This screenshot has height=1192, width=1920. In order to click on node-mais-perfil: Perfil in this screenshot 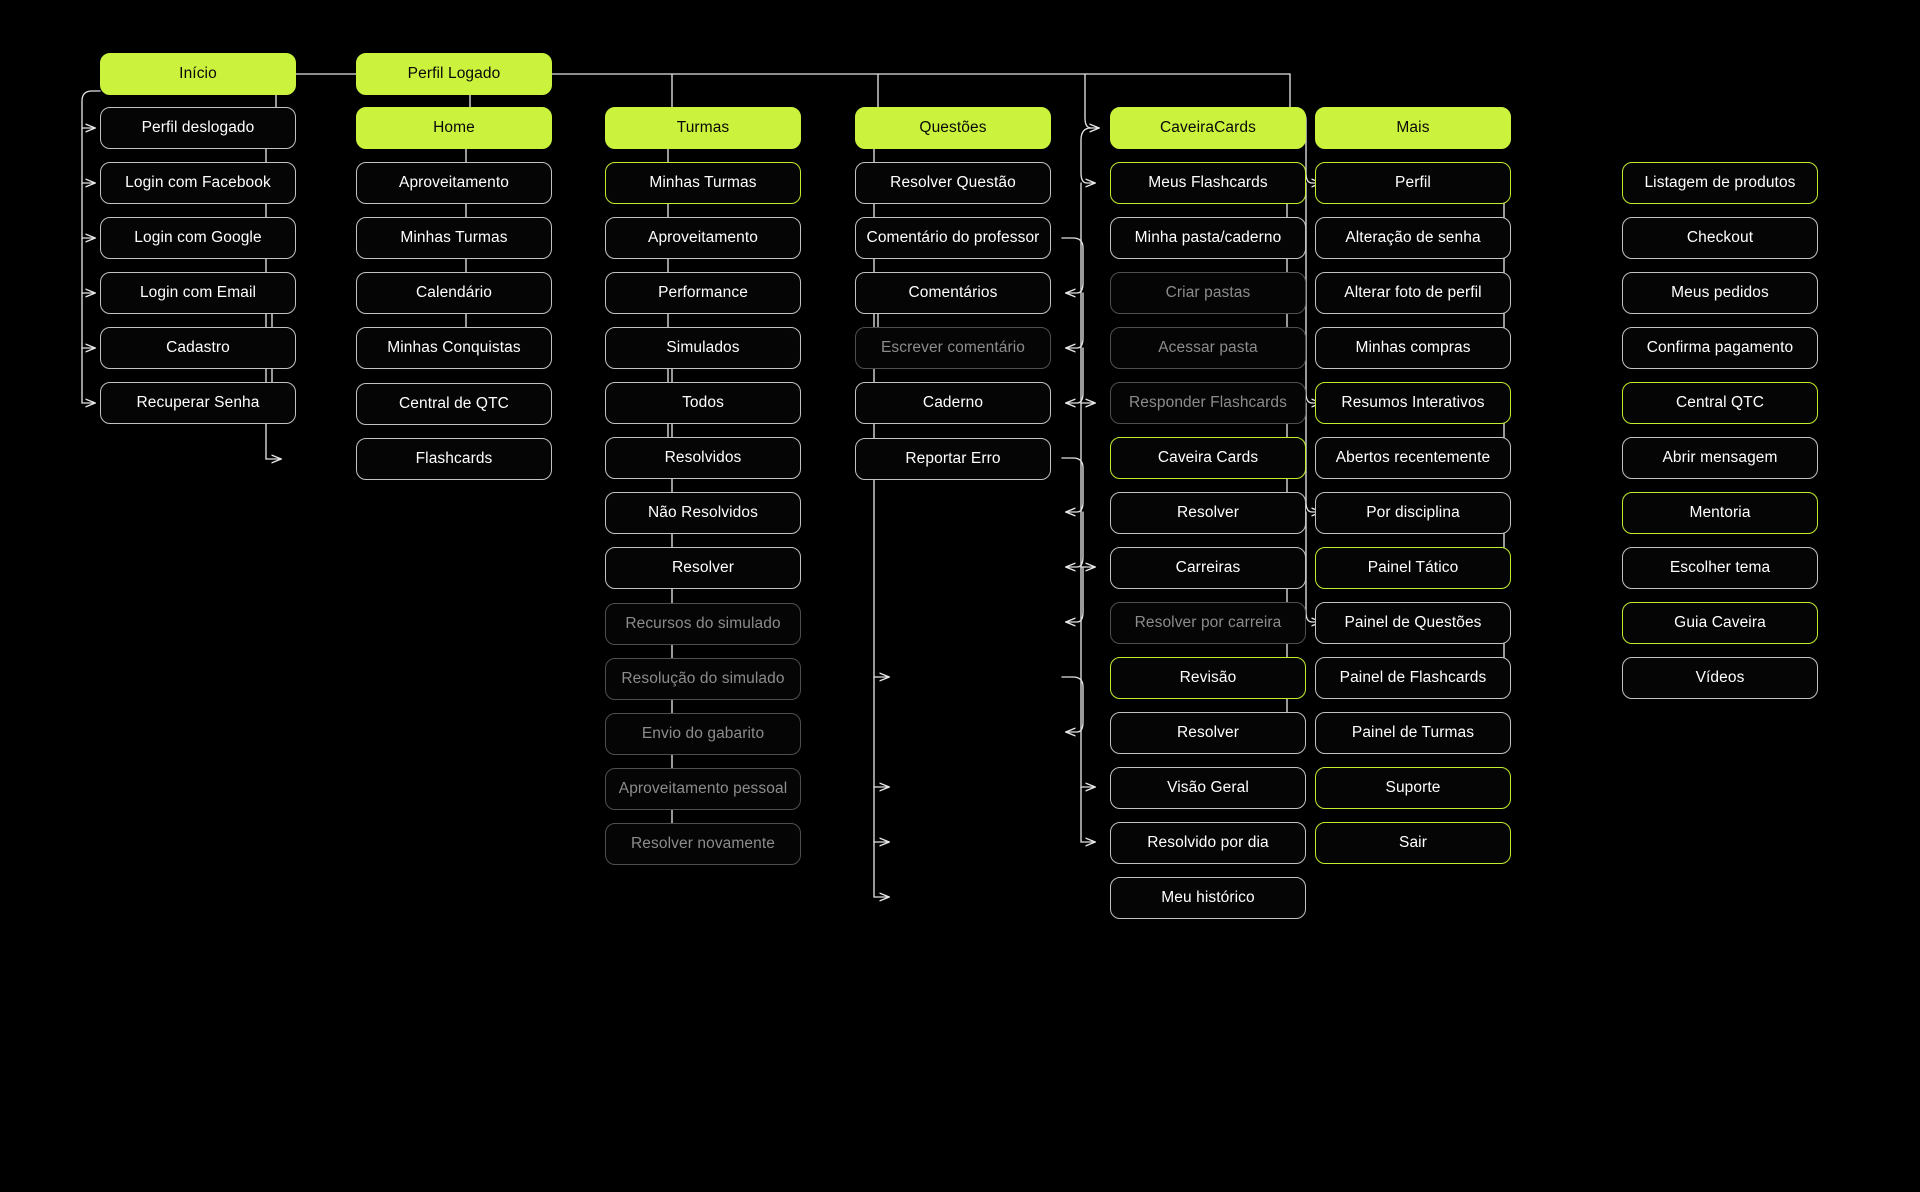, I will do `click(1413, 183)`.